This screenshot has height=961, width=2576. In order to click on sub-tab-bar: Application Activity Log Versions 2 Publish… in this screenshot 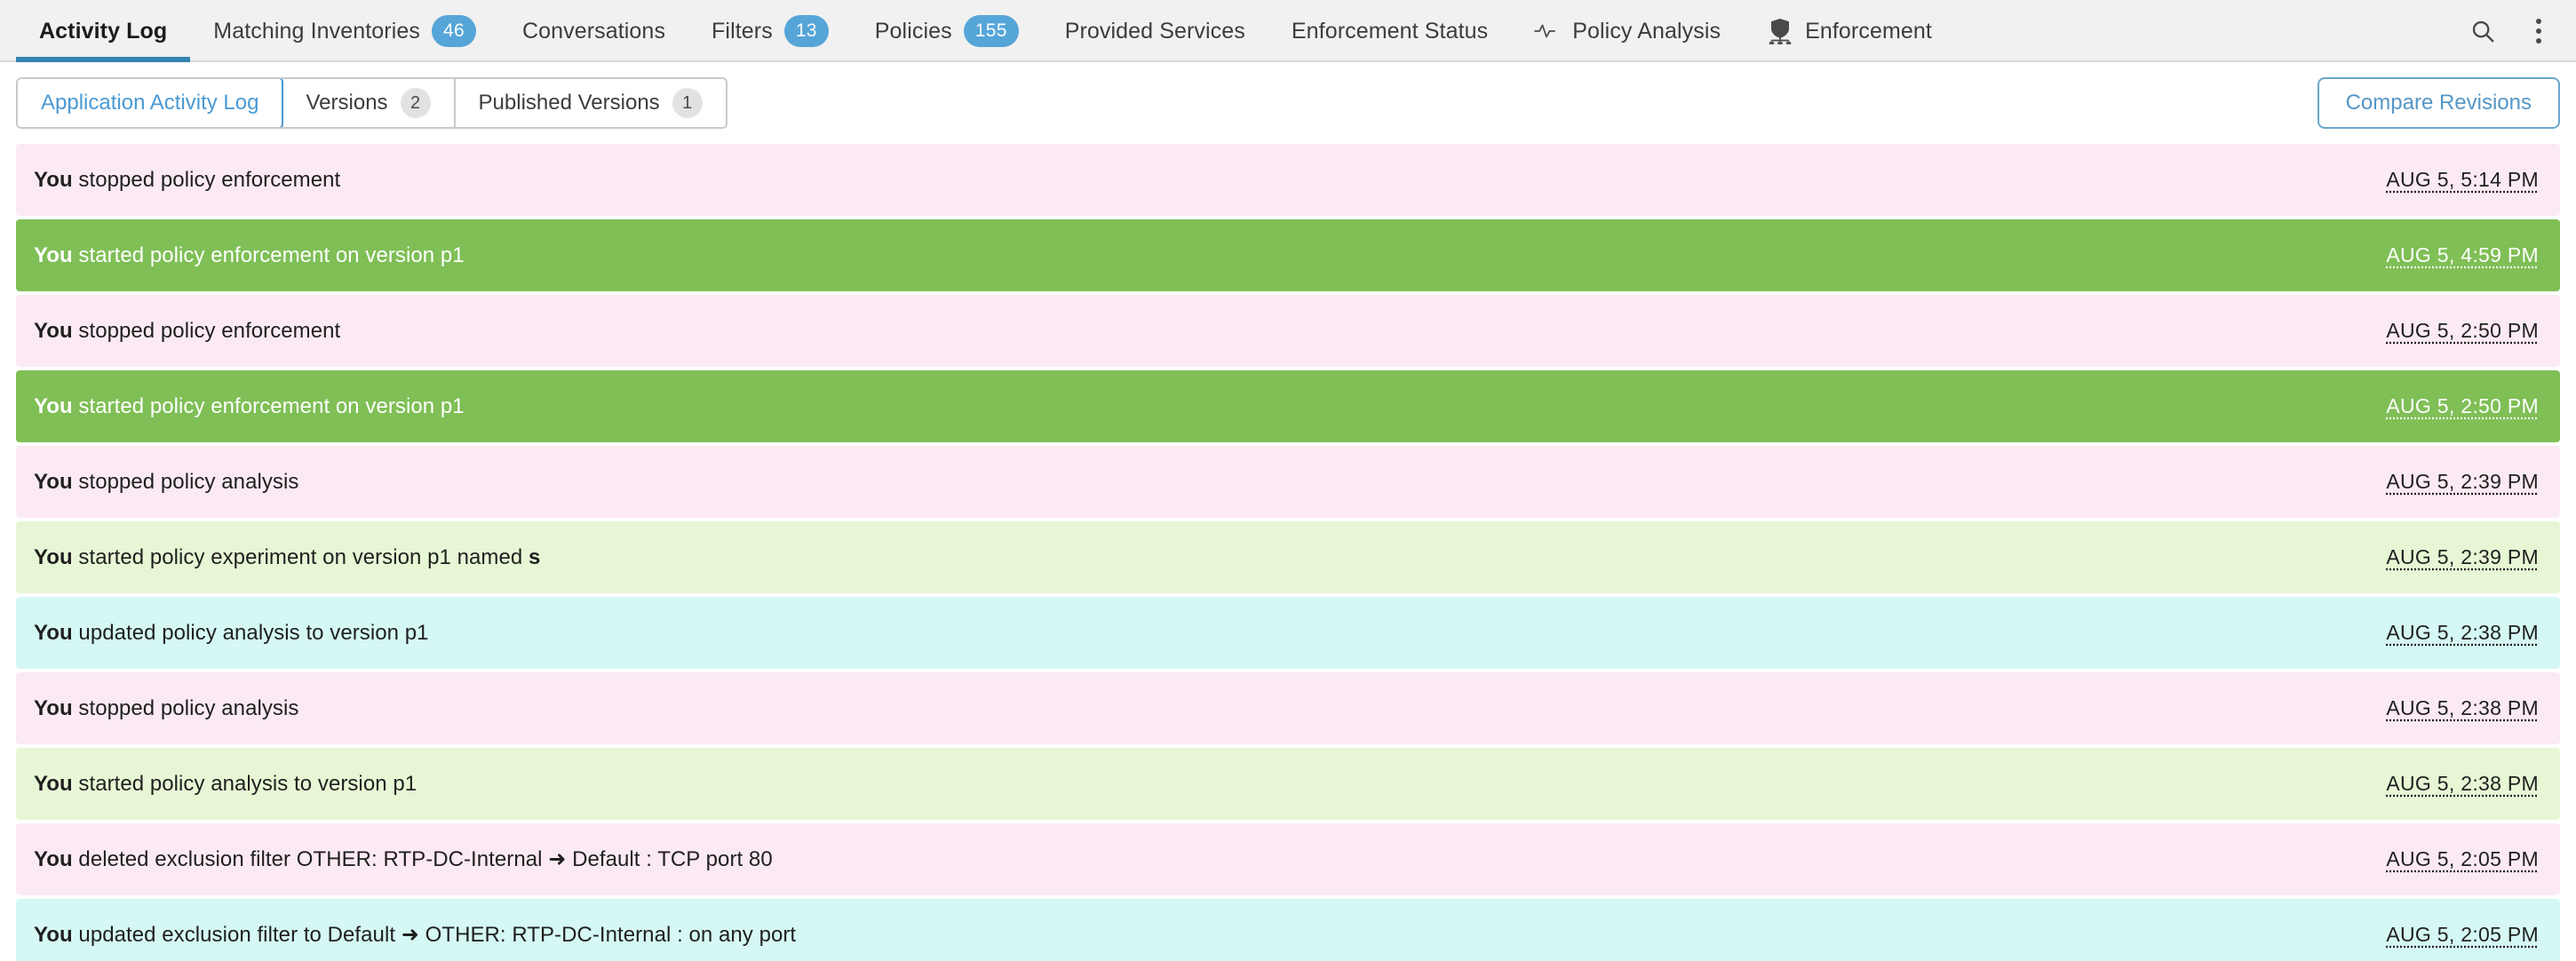, I will do `click(1288, 103)`.